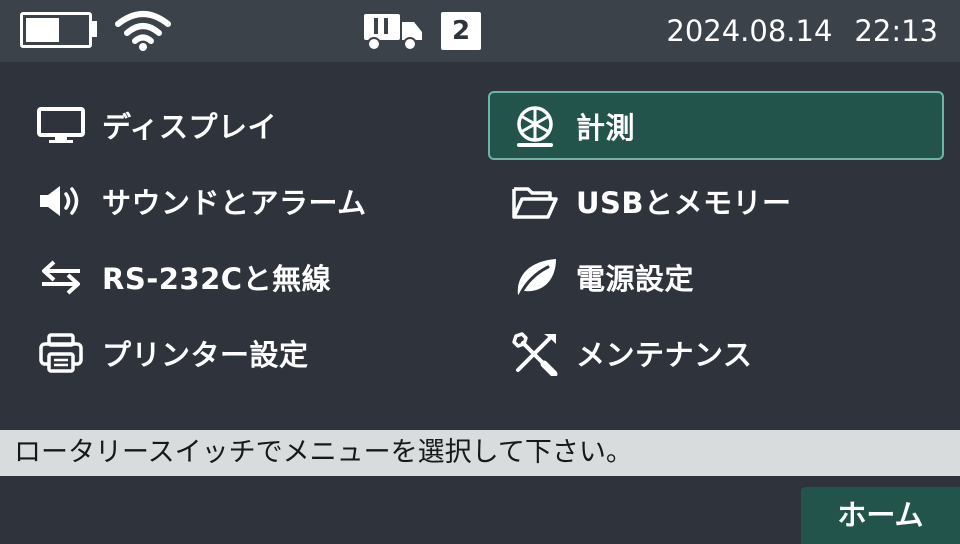 The image size is (960, 544). Describe the element at coordinates (723, 277) in the screenshot. I see `menu-item-power-settings: 電源設定` at that location.